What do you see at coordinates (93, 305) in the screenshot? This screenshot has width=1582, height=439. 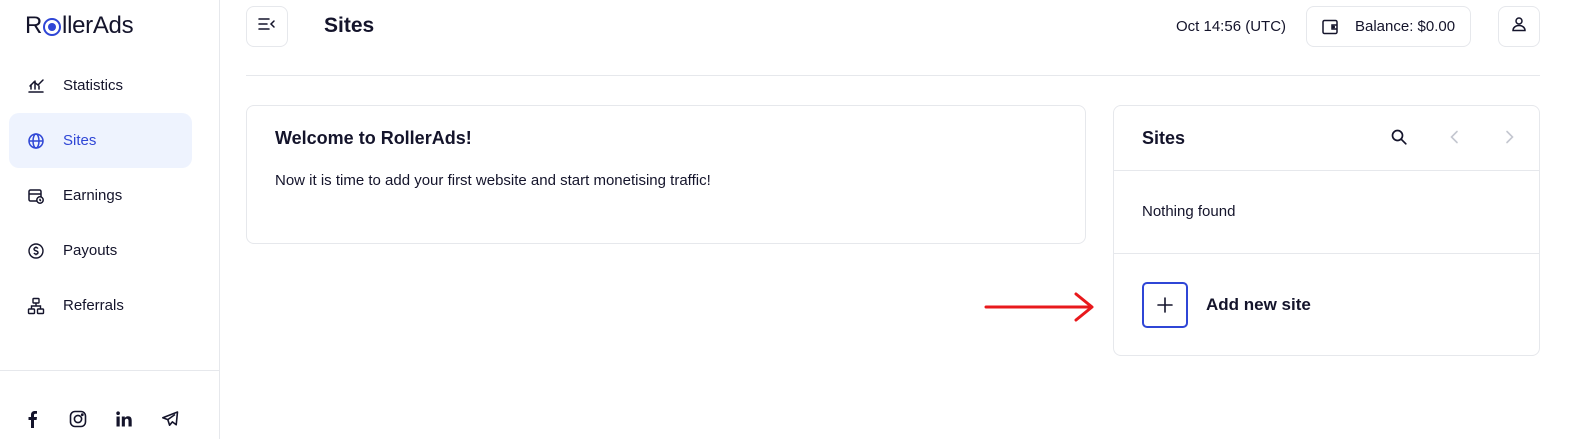 I see `sidebar-item-label: Referrals` at bounding box center [93, 305].